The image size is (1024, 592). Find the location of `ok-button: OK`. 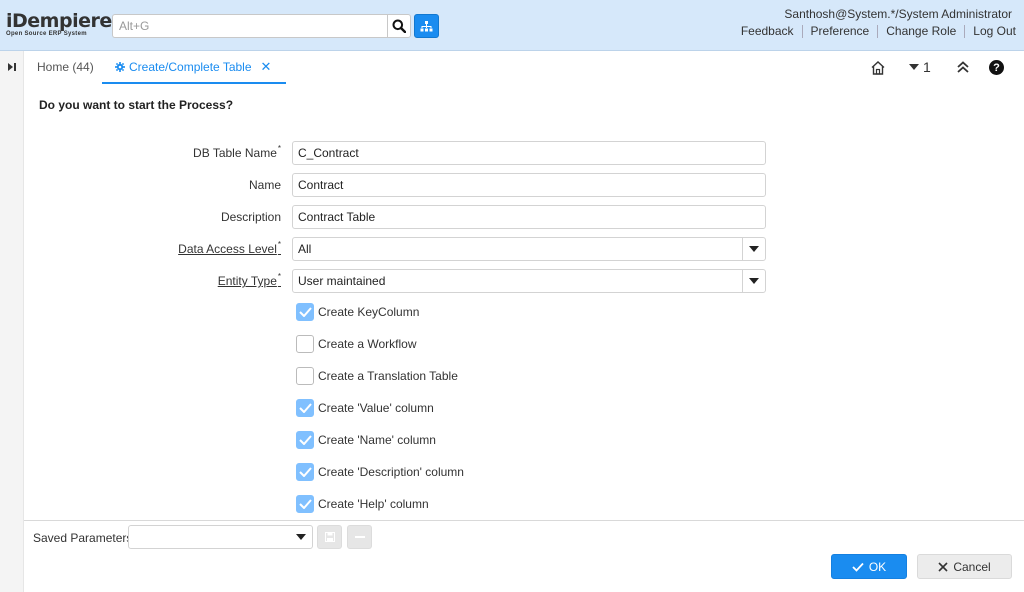

ok-button: OK is located at coordinates (869, 566).